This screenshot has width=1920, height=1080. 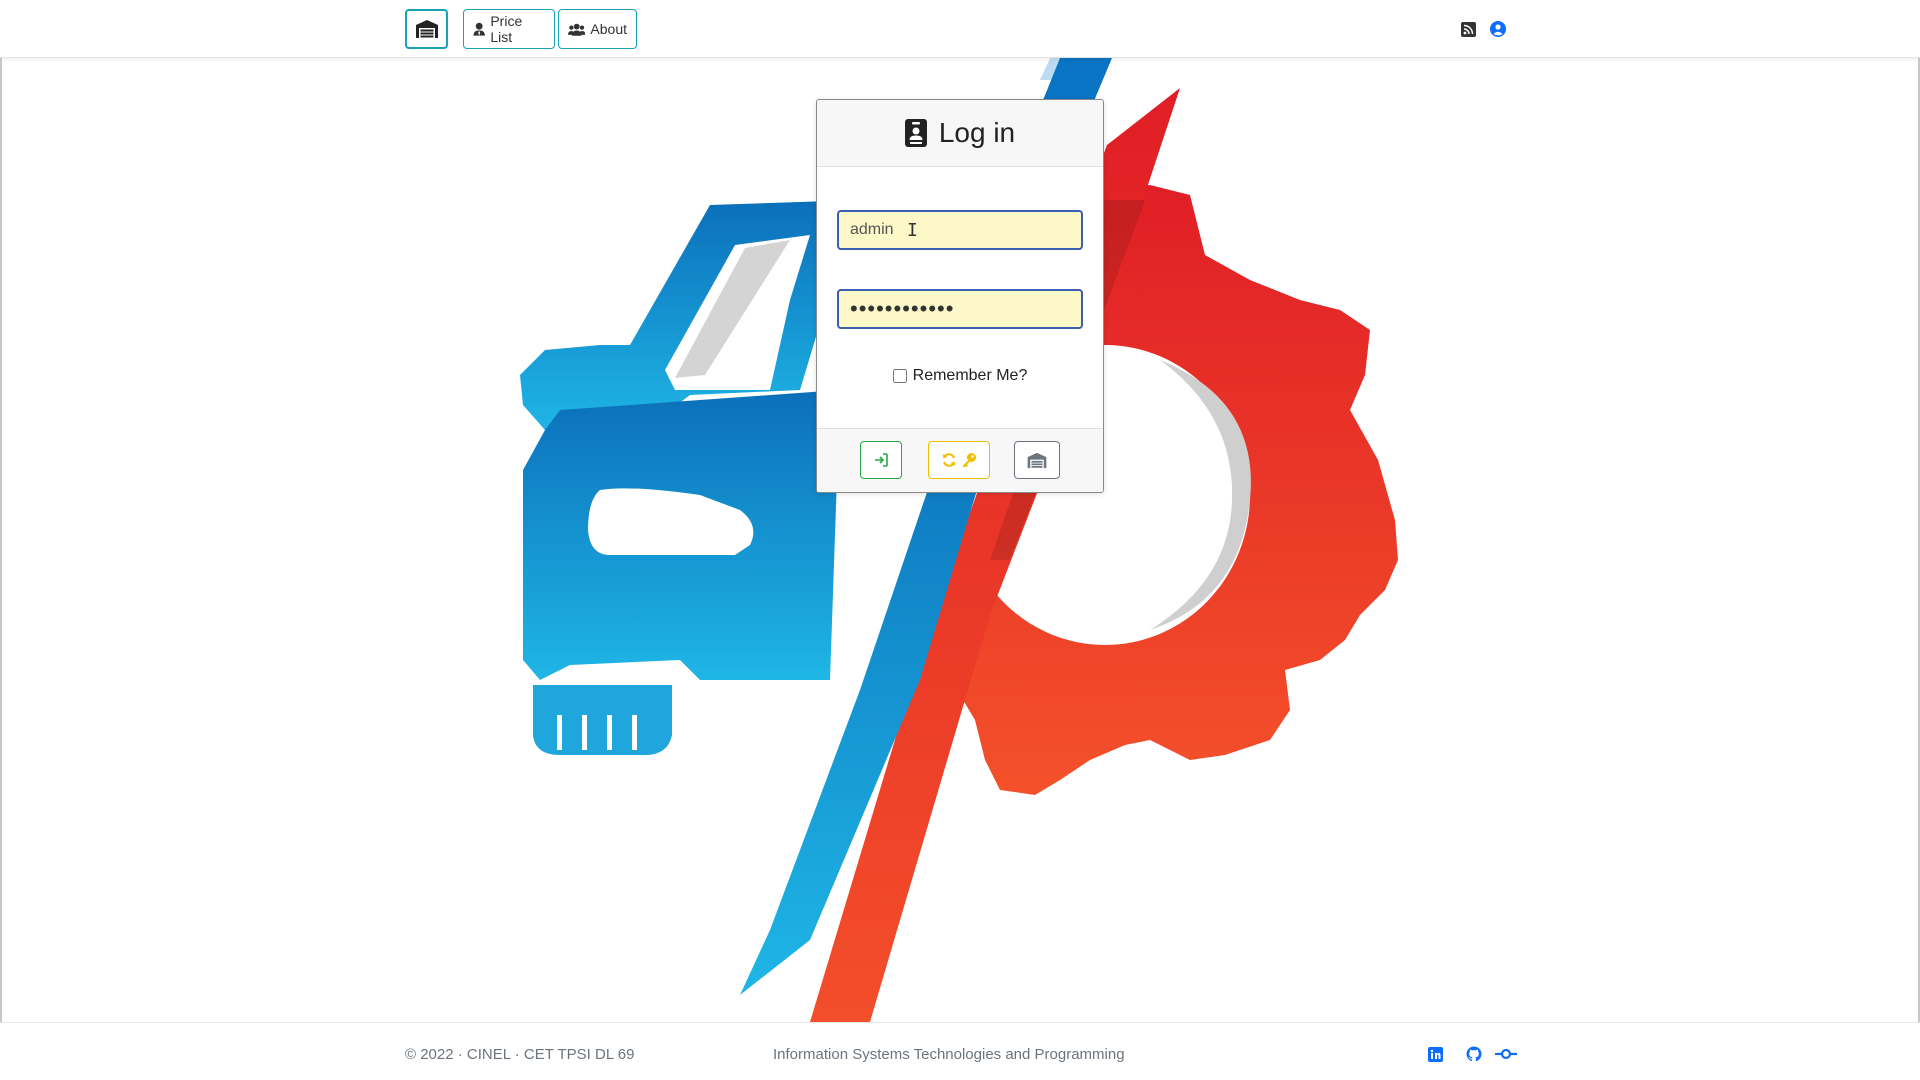 What do you see at coordinates (1435, 1054) in the screenshot?
I see `linkedin-icon` at bounding box center [1435, 1054].